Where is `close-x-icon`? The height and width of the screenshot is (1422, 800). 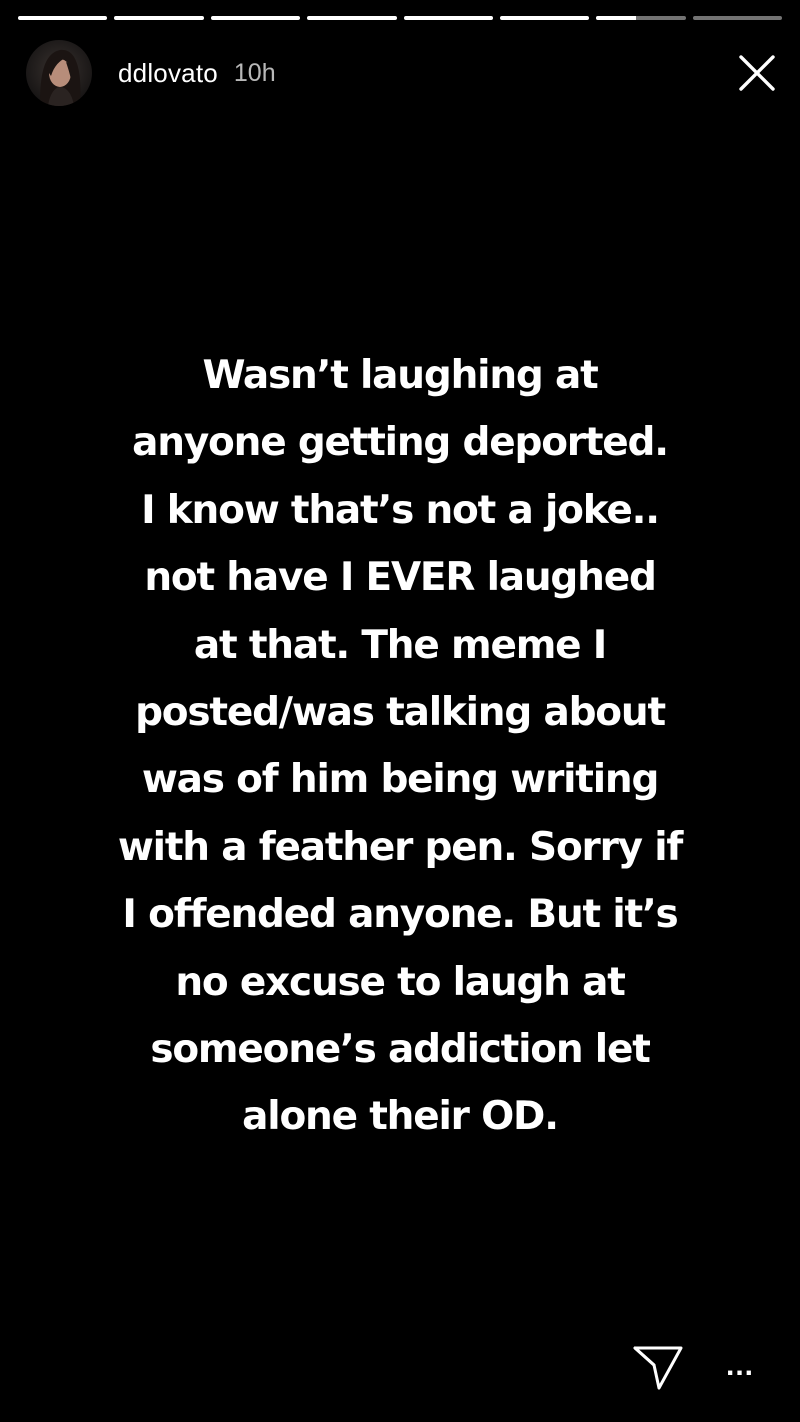 close-x-icon is located at coordinates (757, 73).